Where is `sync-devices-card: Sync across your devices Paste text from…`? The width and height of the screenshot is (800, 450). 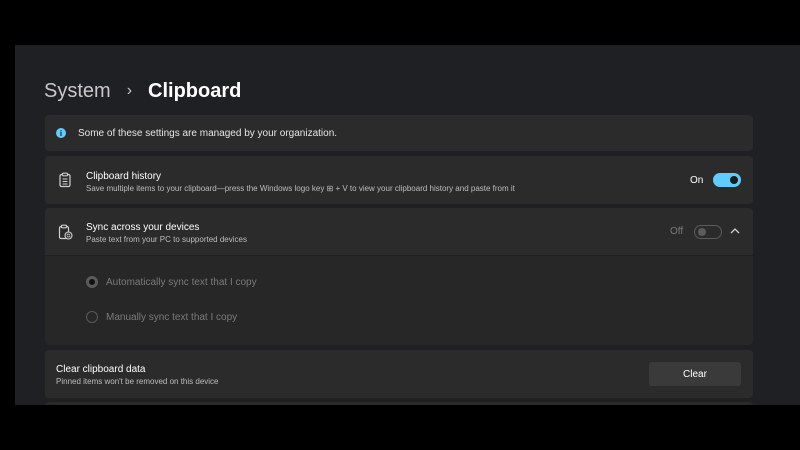
sync-devices-card: Sync across your devices Paste text from… is located at coordinates (399, 231).